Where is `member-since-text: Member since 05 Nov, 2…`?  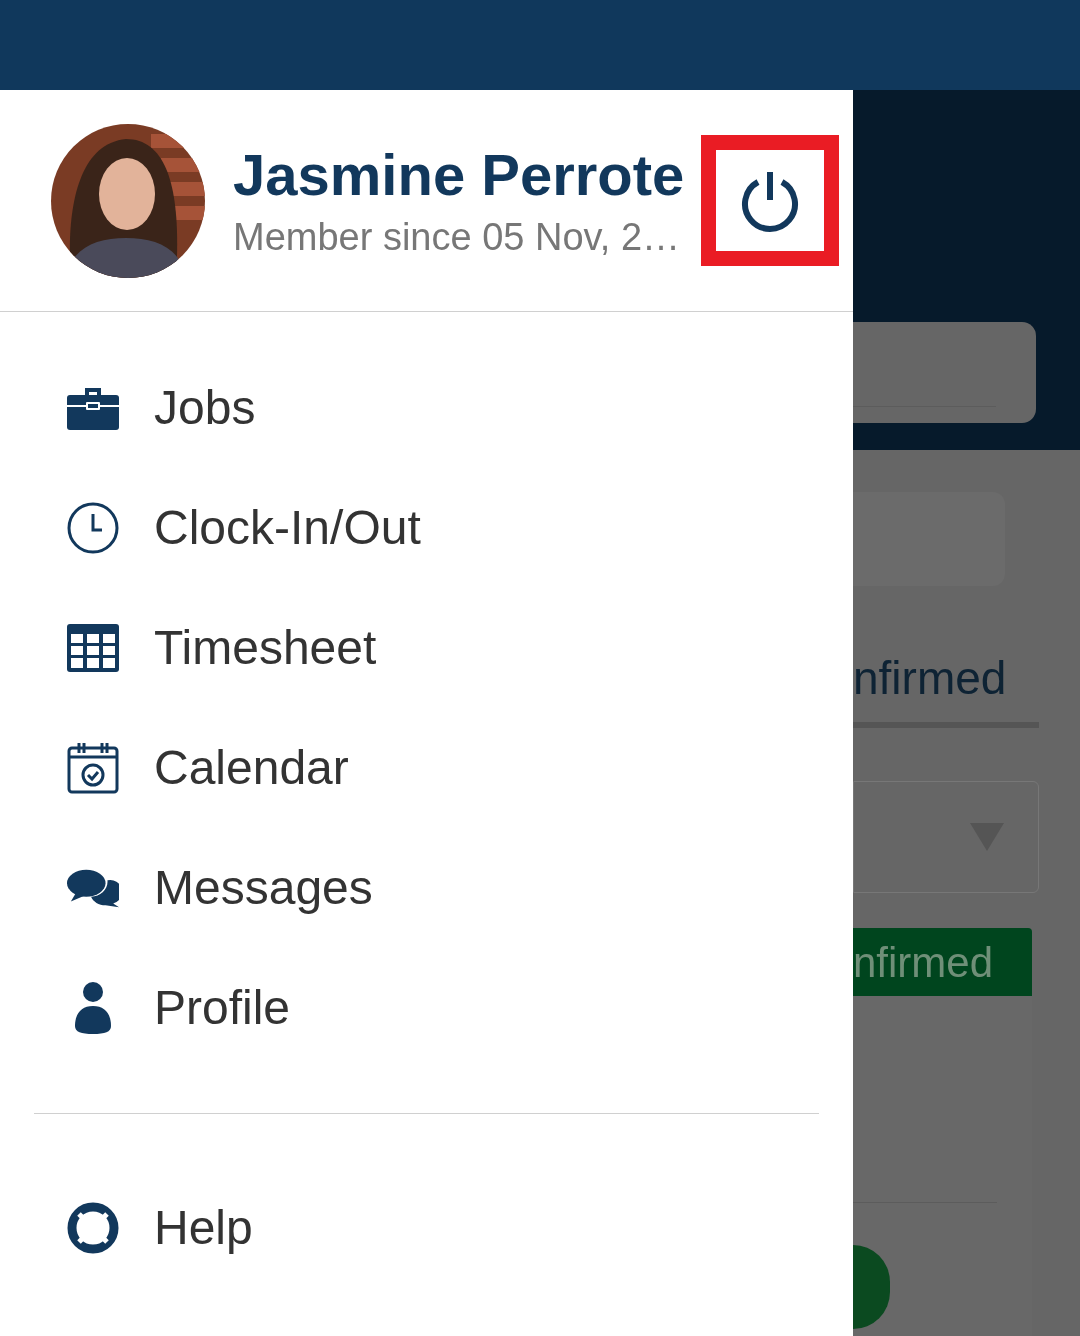 member-since-text: Member since 05 Nov, 2… is located at coordinates (457, 237).